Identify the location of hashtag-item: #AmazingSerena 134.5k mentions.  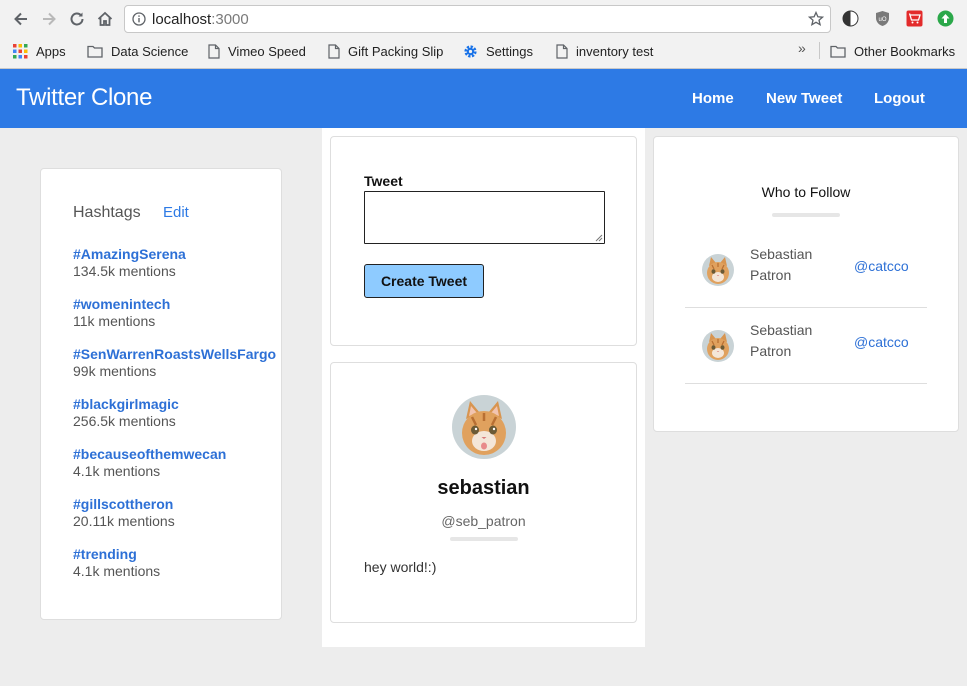
(178, 271).